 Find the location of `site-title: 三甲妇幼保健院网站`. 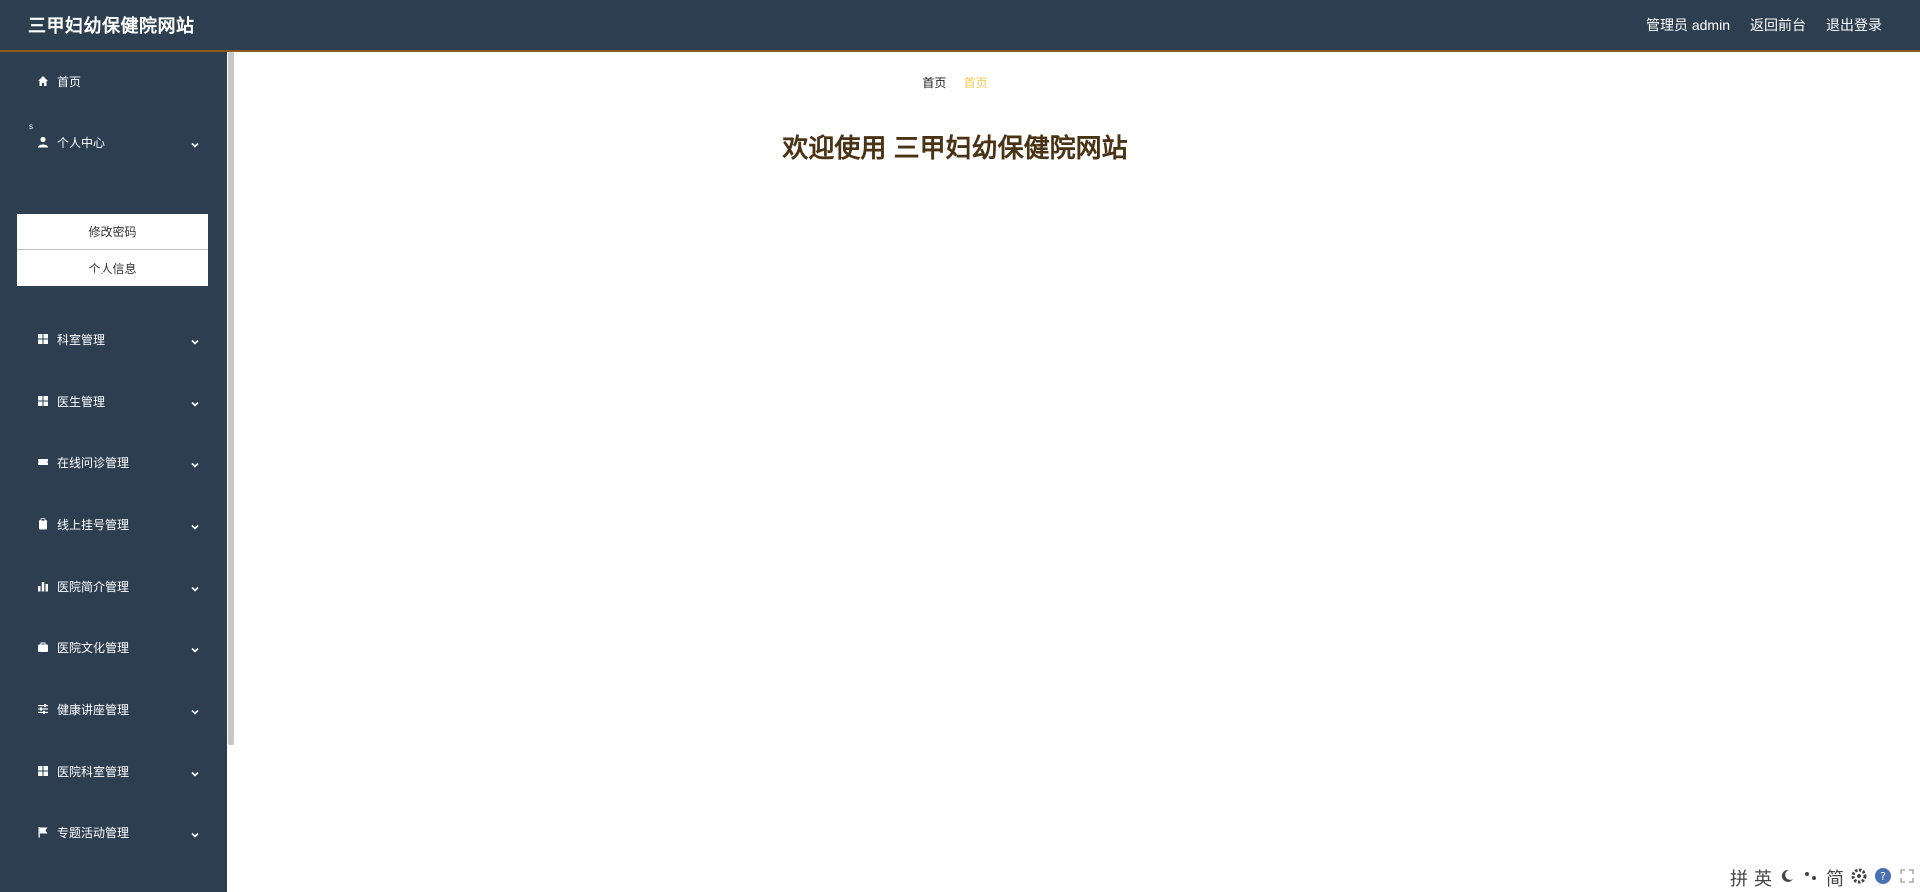

site-title: 三甲妇幼保健院网站 is located at coordinates (111, 26).